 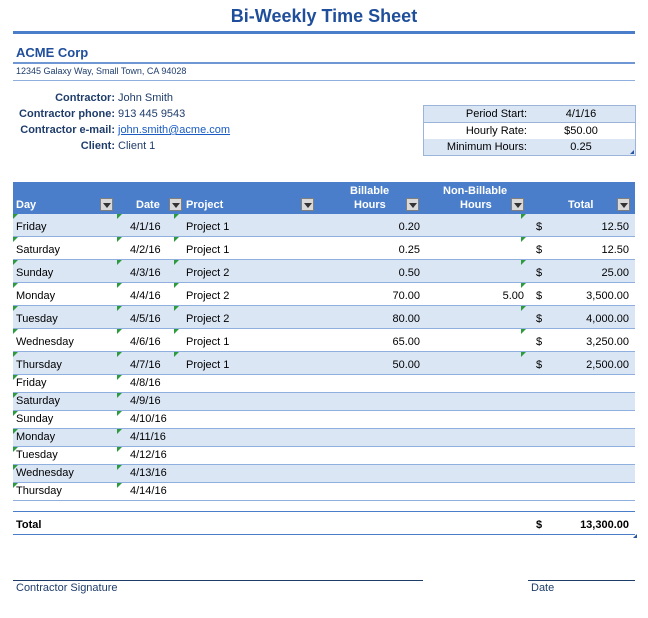 What do you see at coordinates (607, 365) in the screenshot?
I see `row-total-cell: 2,500.00` at bounding box center [607, 365].